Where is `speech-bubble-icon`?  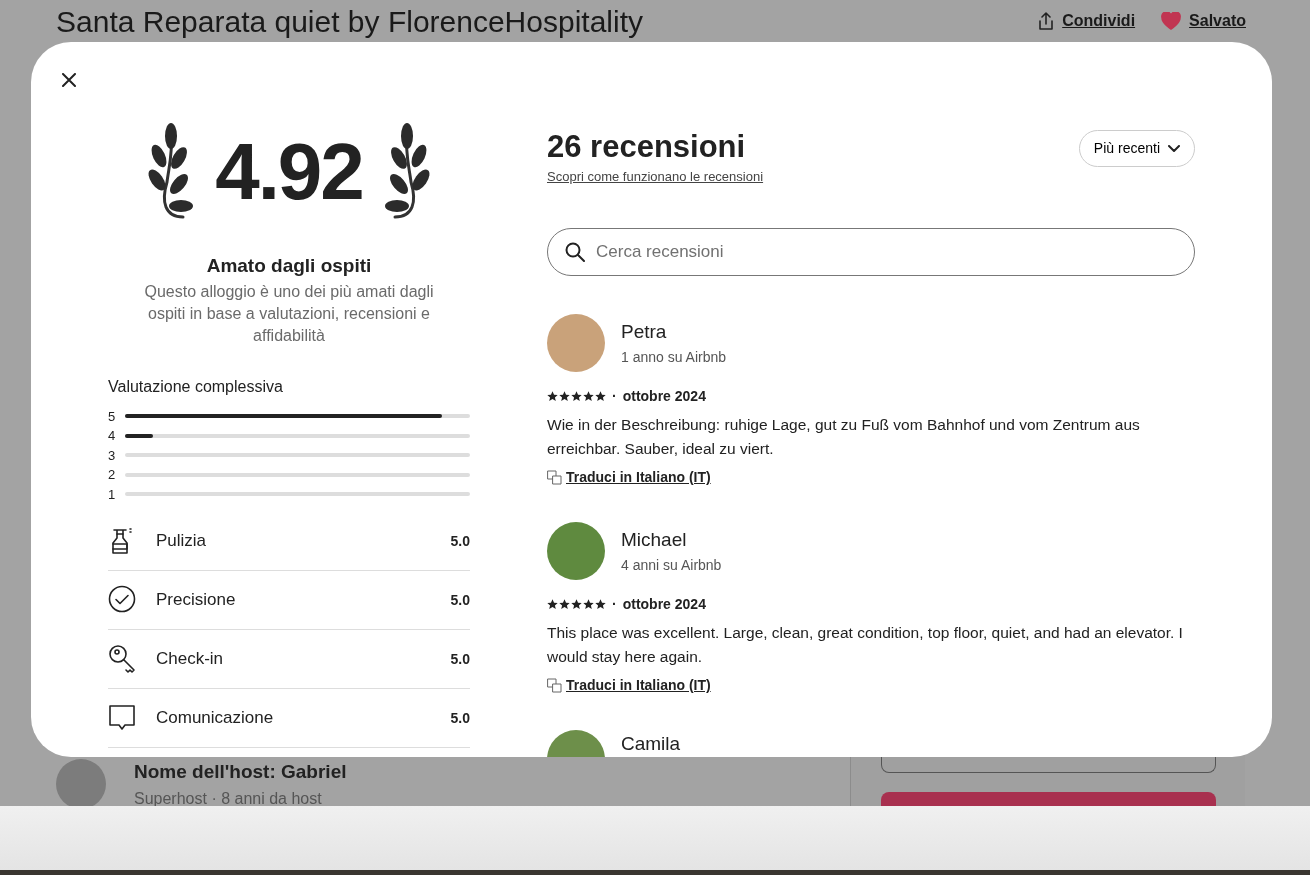
speech-bubble-icon is located at coordinates (122, 718).